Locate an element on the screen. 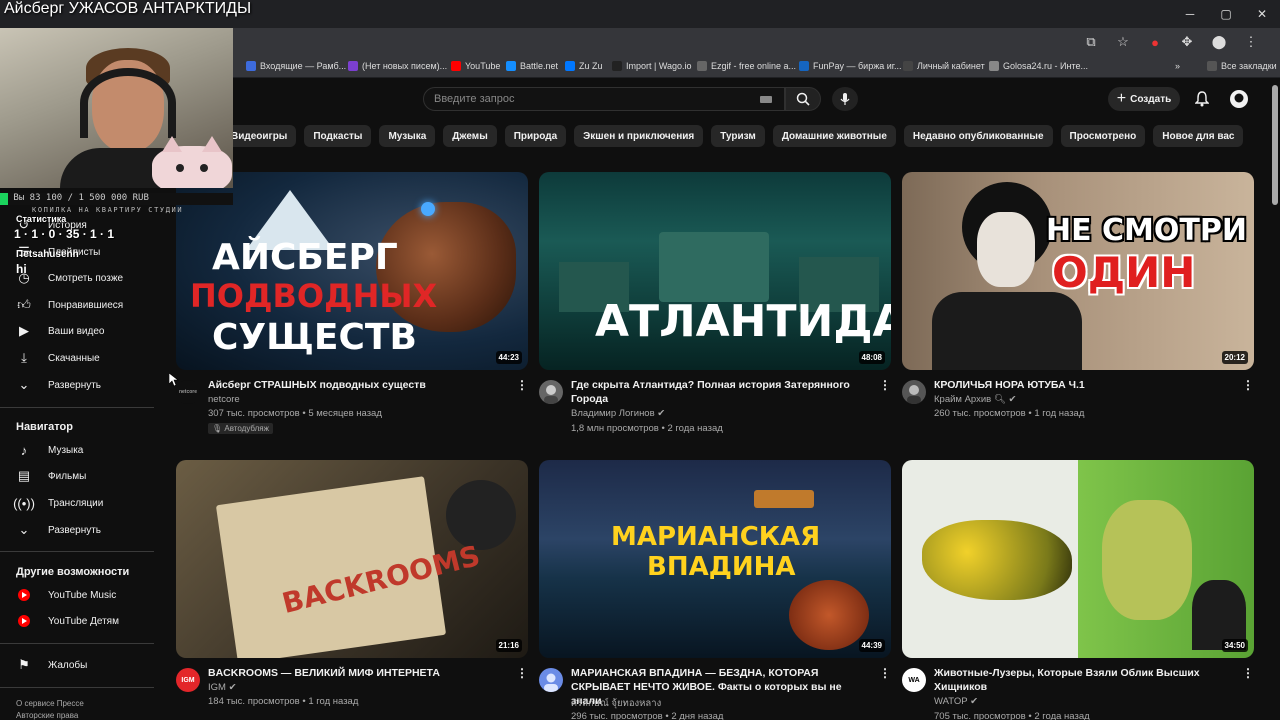 Image resolution: width=1280 pixels, height=720 pixels. chip: Джемы is located at coordinates (470, 136).